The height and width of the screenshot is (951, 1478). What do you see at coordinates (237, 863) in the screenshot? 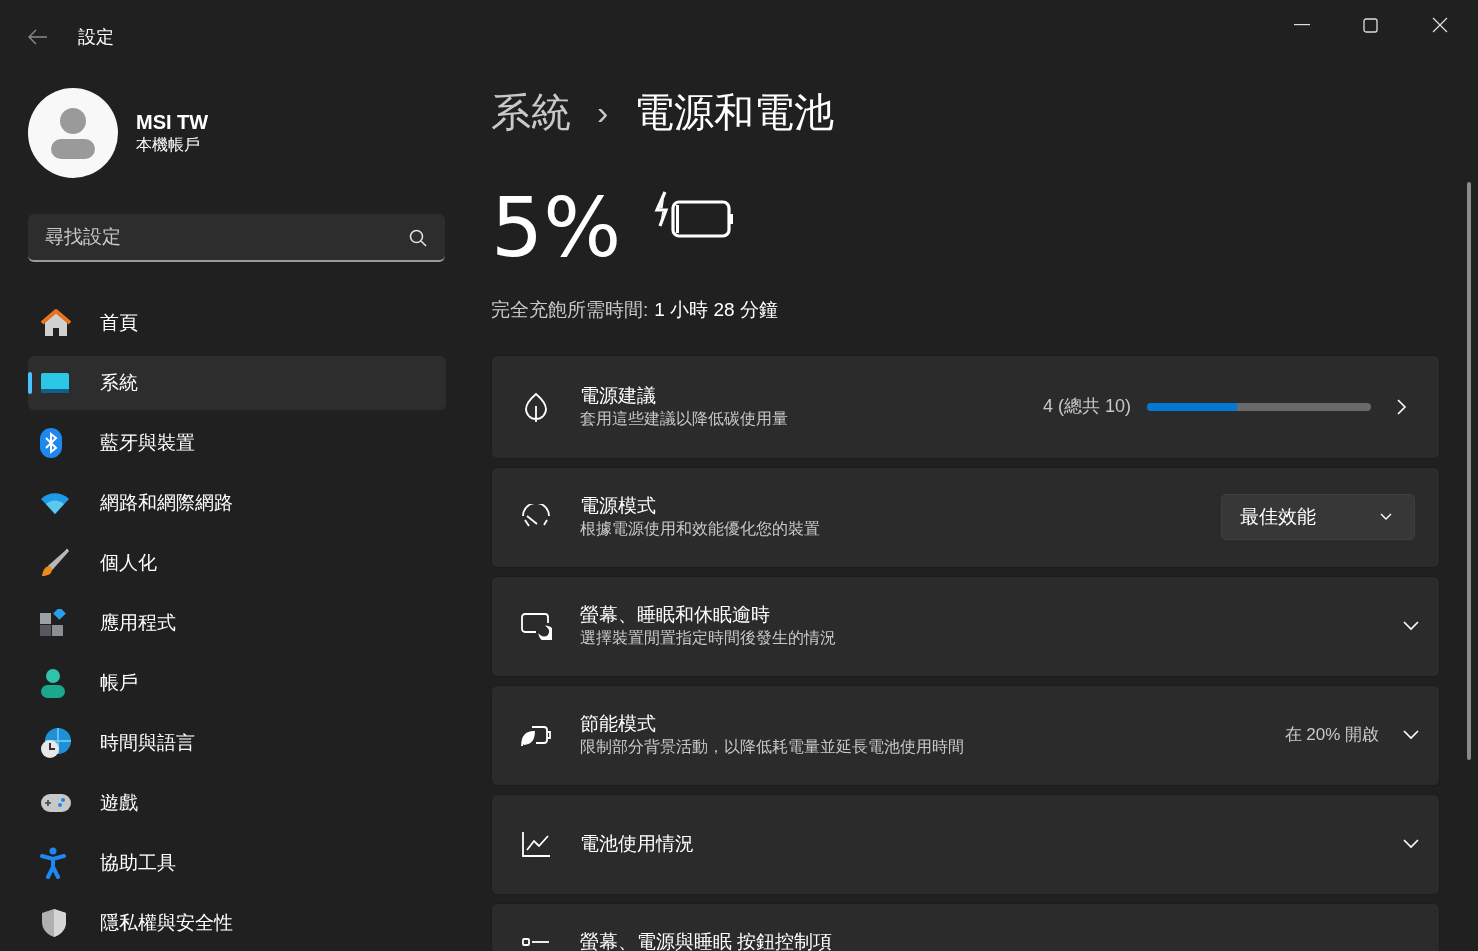
I see `nav-item: 協助工具` at bounding box center [237, 863].